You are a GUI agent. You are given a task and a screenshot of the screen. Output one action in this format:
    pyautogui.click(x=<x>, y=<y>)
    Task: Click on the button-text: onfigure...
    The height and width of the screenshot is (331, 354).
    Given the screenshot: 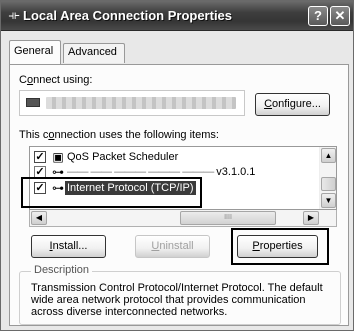 What is the action you would take?
    pyautogui.click(x=296, y=104)
    